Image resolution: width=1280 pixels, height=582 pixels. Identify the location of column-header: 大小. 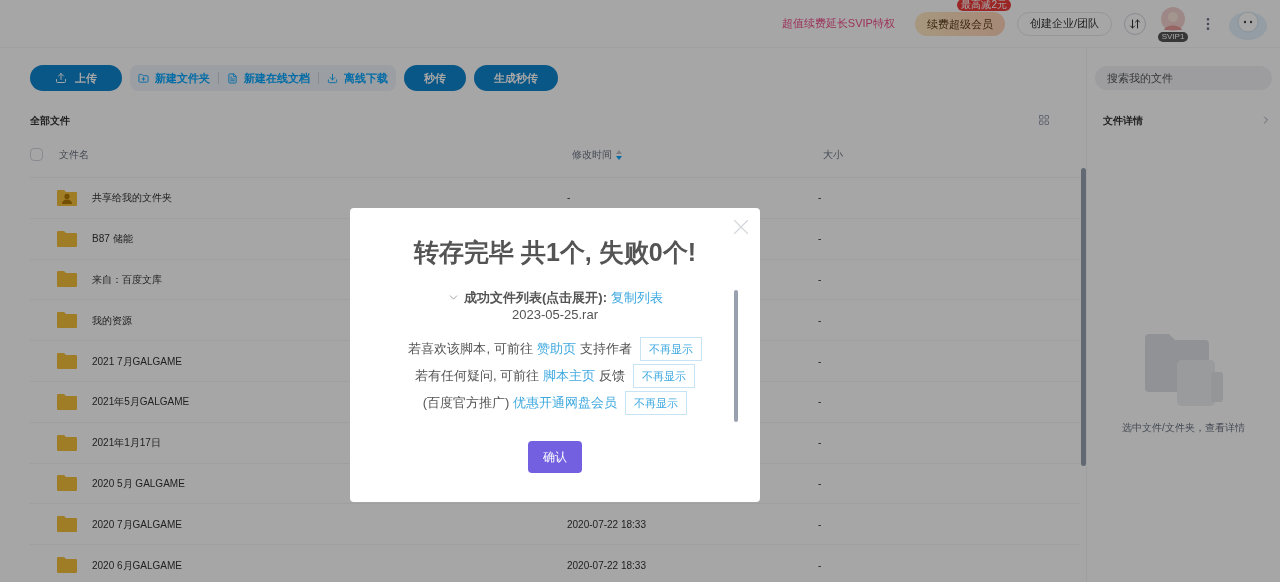
(833, 155).